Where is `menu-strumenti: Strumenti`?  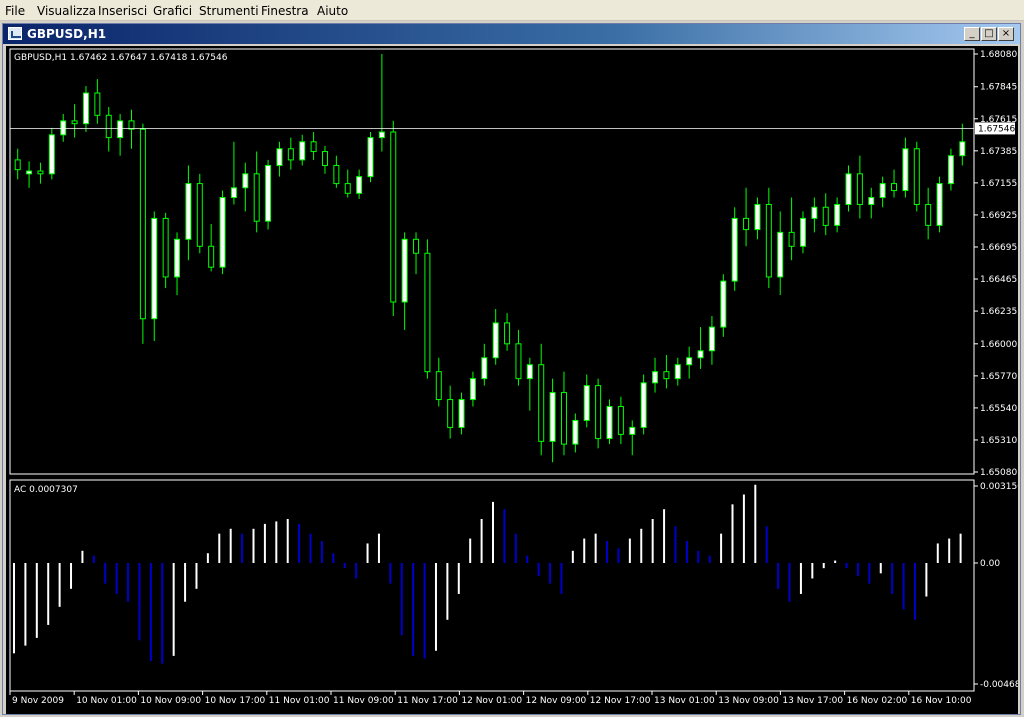 menu-strumenti: Strumenti is located at coordinates (229, 11).